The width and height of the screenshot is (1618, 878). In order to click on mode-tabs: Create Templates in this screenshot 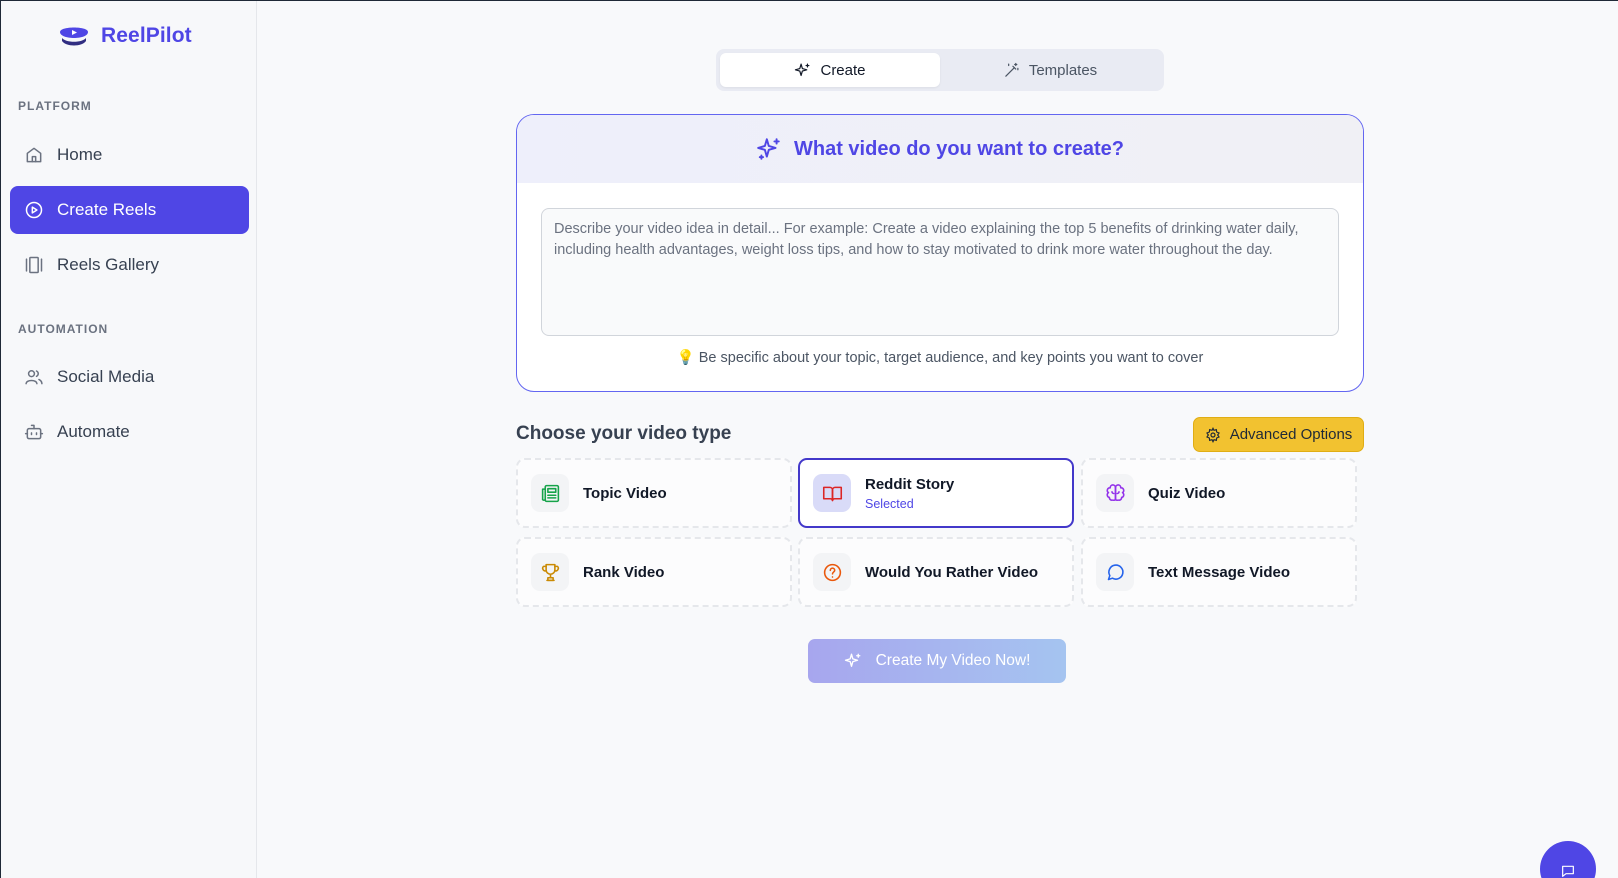, I will do `click(940, 70)`.